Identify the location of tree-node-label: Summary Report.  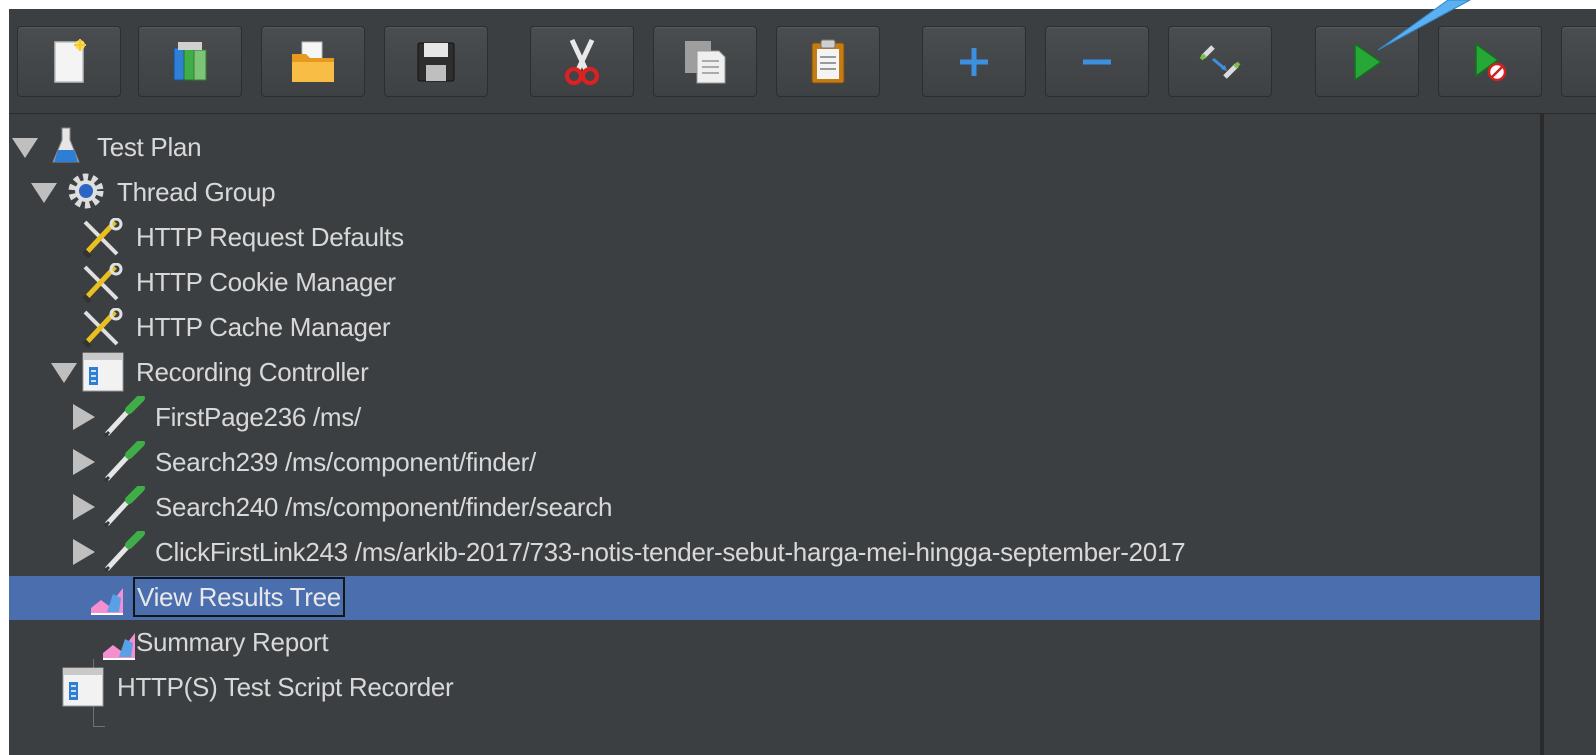
(232, 642).